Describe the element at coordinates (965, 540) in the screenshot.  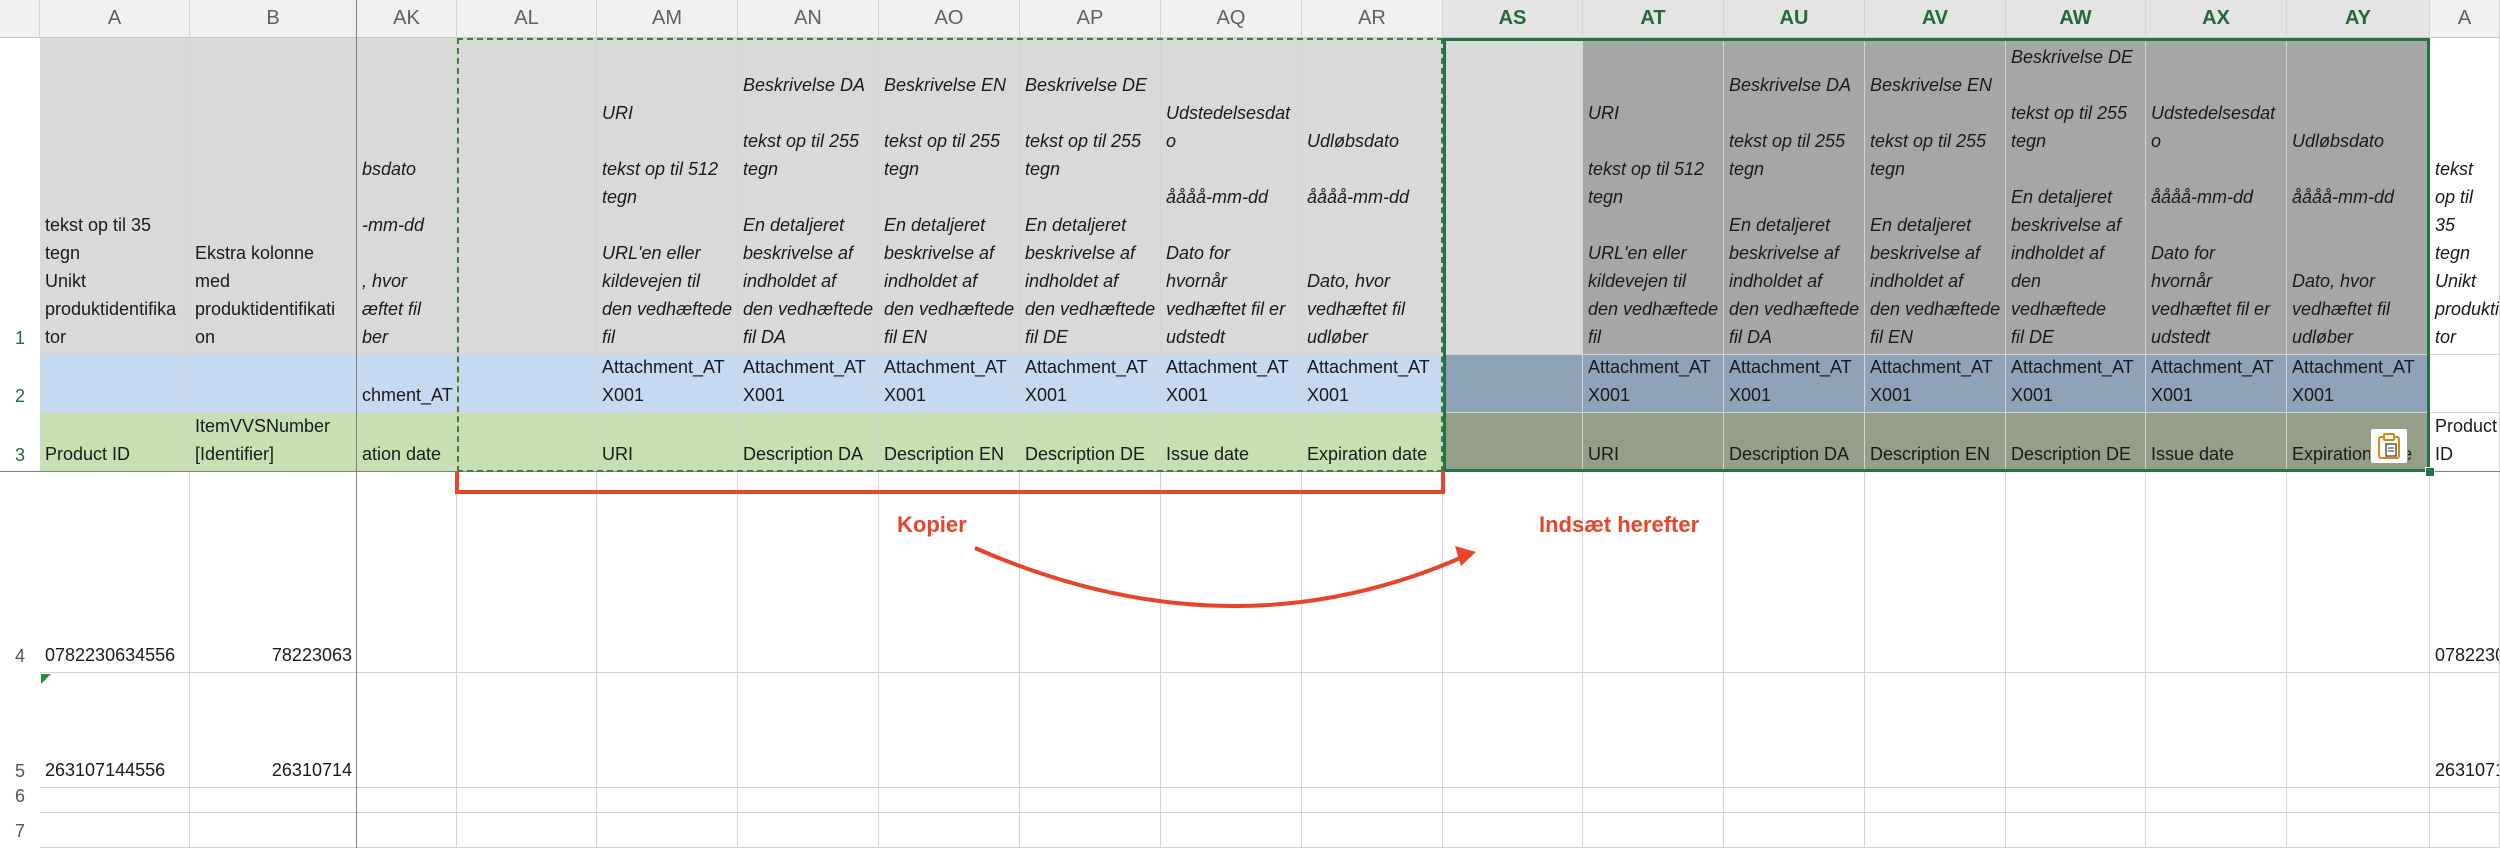
I see `annotation-overlay` at that location.